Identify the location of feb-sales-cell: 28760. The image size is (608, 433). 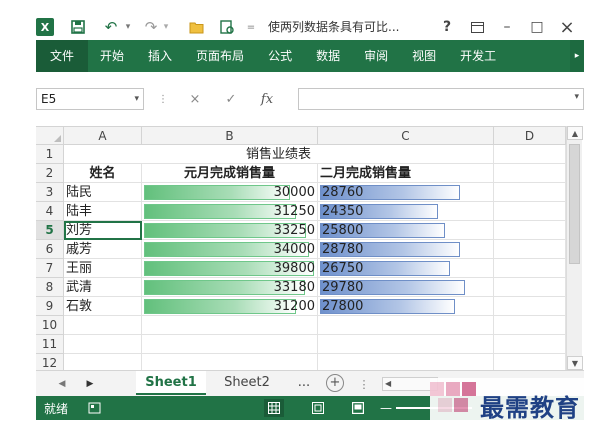
(406, 192).